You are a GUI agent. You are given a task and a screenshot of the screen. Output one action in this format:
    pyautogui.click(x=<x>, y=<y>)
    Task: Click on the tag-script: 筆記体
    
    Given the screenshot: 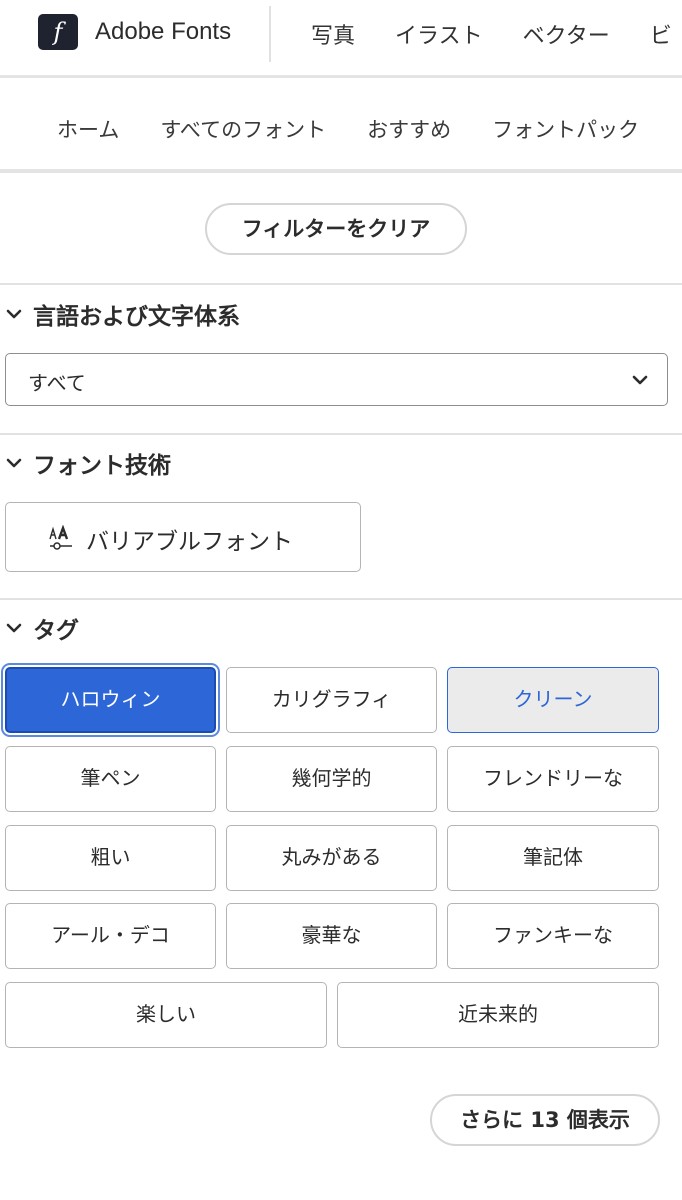 What is the action you would take?
    pyautogui.click(x=553, y=858)
    